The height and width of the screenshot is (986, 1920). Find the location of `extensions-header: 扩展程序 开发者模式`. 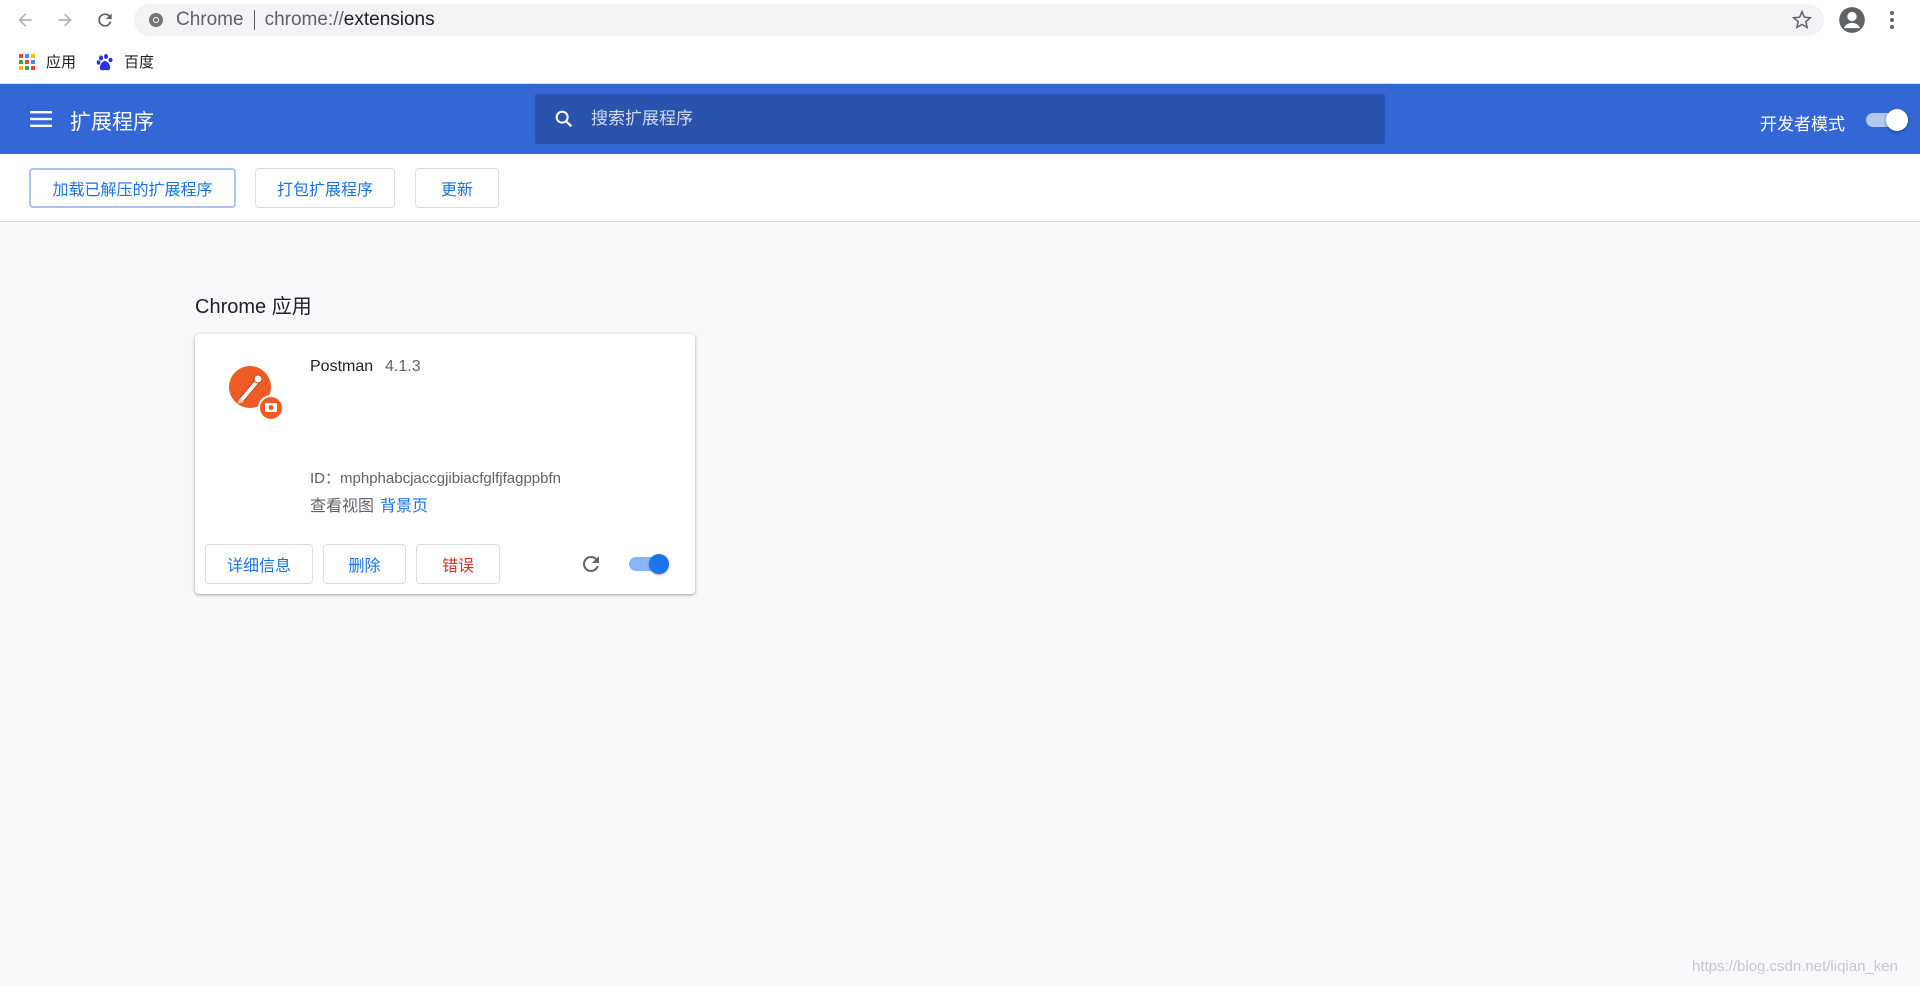

extensions-header: 扩展程序 开发者模式 is located at coordinates (960, 119).